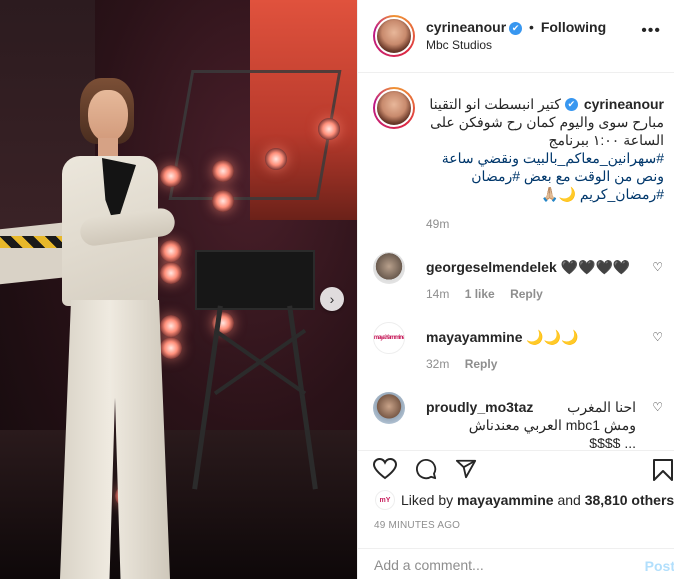 This screenshot has width=674, height=579. What do you see at coordinates (466, 469) in the screenshot?
I see `share-icon` at bounding box center [466, 469].